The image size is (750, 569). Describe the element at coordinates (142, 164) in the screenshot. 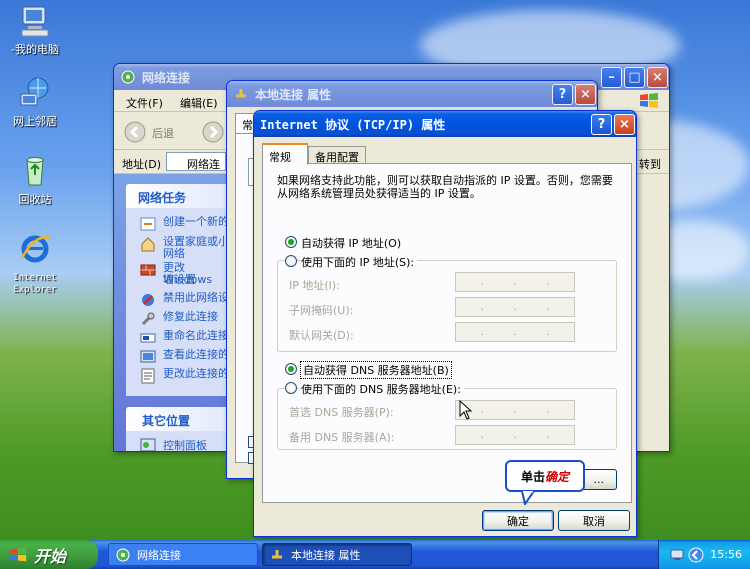

I see `address-label: 地址(D)` at that location.